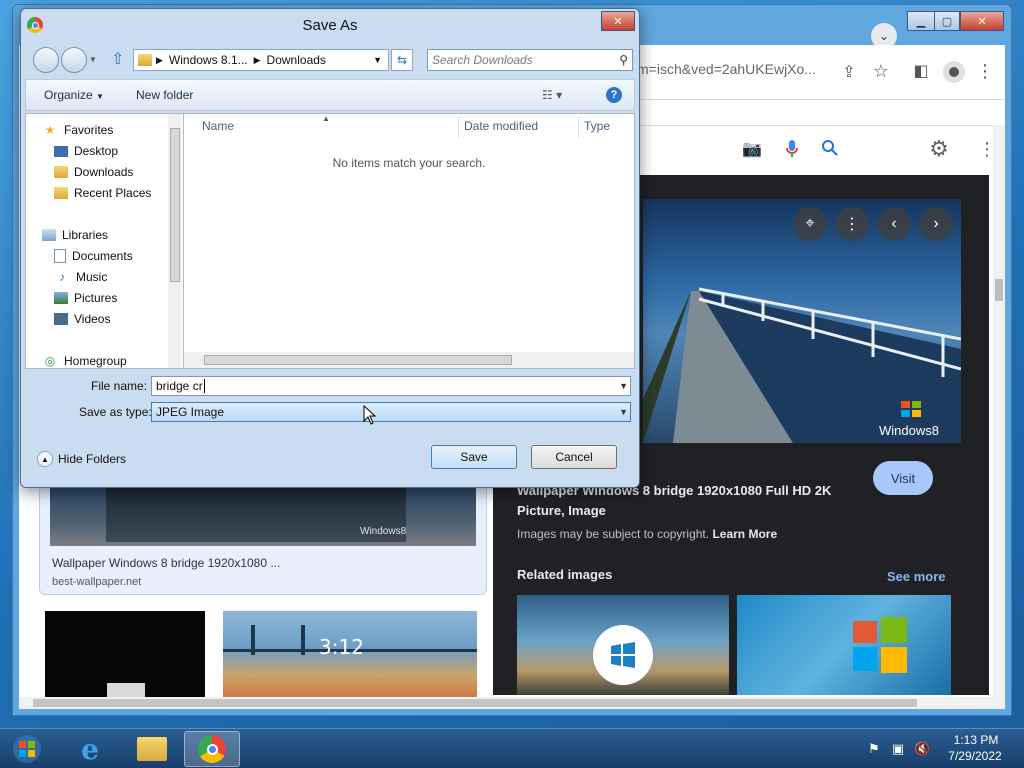 The image size is (1024, 768). I want to click on nav-recent-places: Recent Places, so click(102, 193).